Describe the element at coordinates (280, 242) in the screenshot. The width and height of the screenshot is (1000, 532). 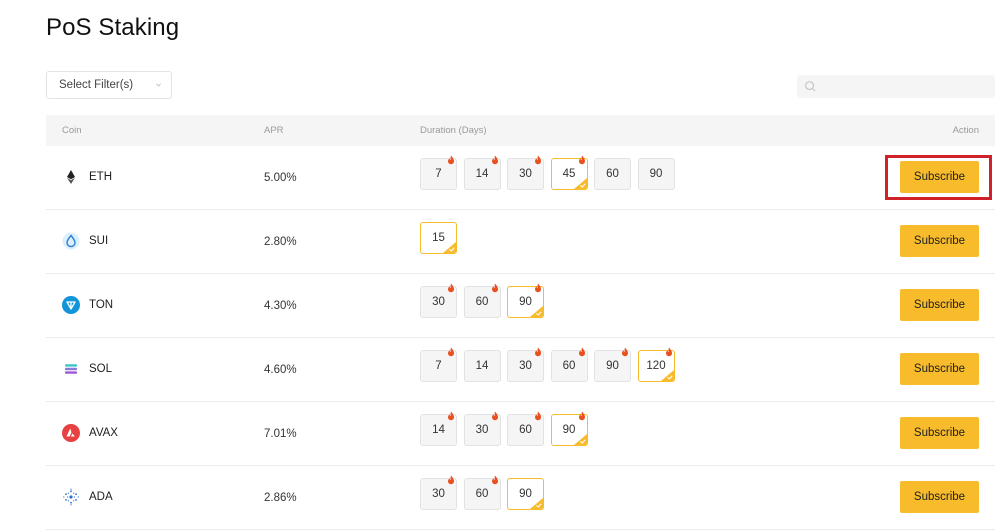
I see `apr-value: 2.80%` at that location.